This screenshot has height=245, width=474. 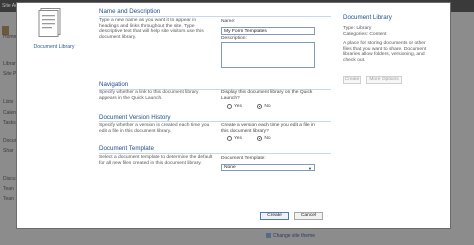 I want to click on description-input, so click(x=268, y=55).